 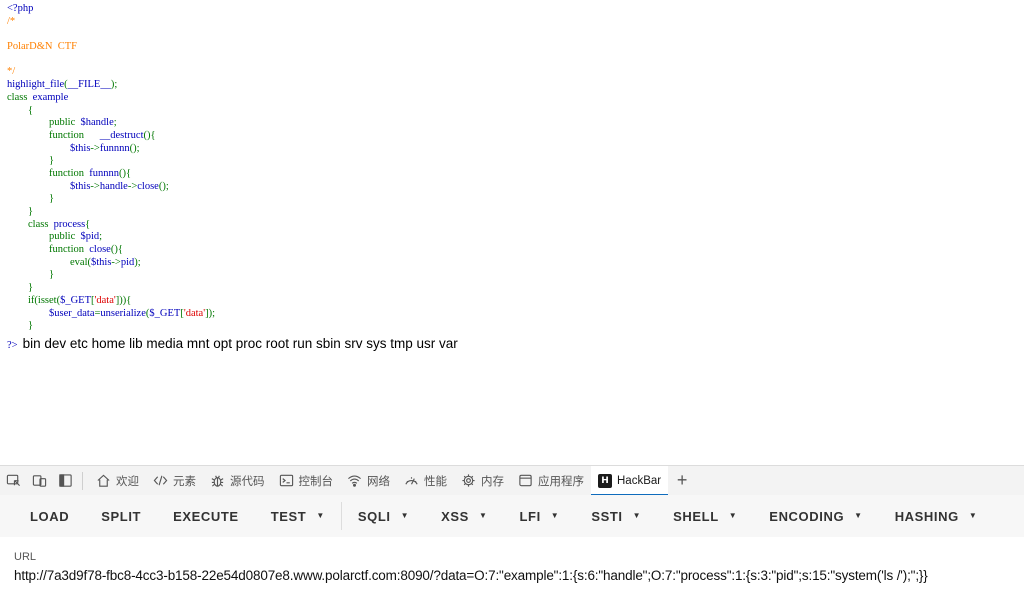 What do you see at coordinates (435, 481) in the screenshot?
I see `tab-label: 性能` at bounding box center [435, 481].